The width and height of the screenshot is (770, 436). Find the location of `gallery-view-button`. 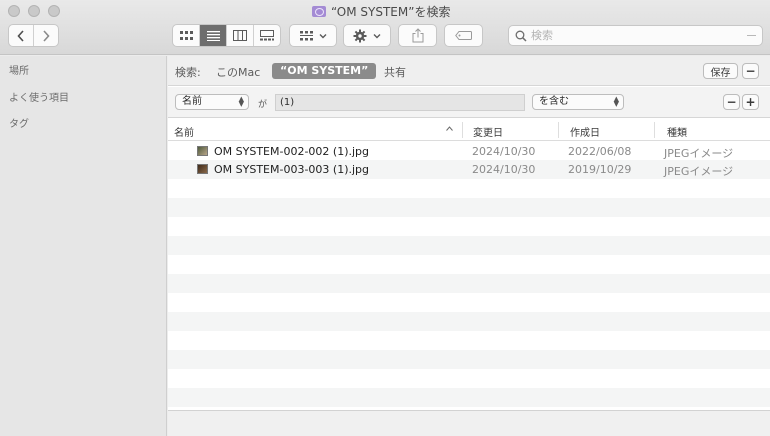

gallery-view-button is located at coordinates (267, 35).